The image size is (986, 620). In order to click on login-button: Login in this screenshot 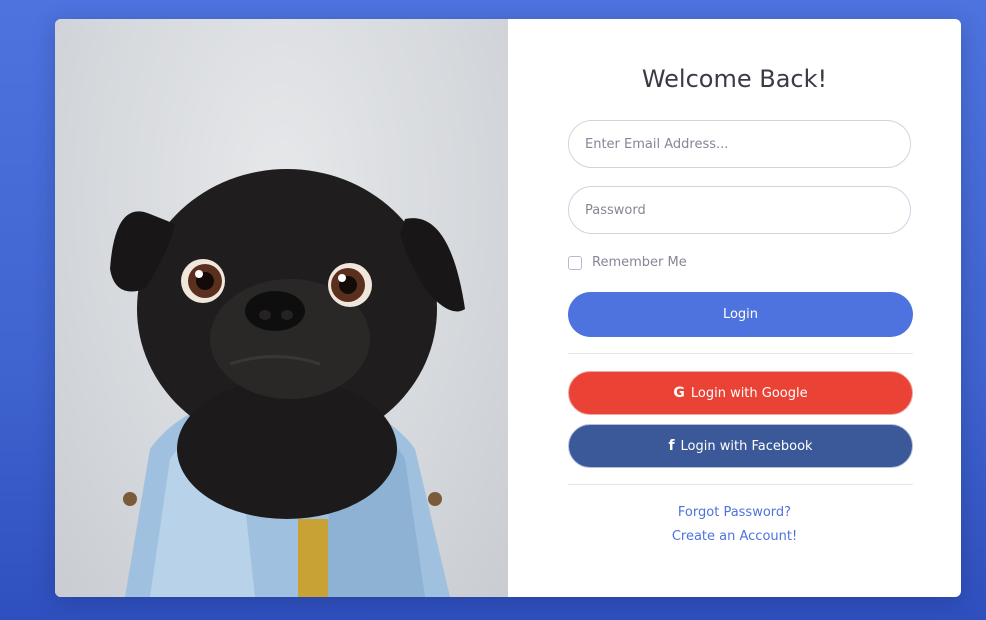, I will do `click(740, 314)`.